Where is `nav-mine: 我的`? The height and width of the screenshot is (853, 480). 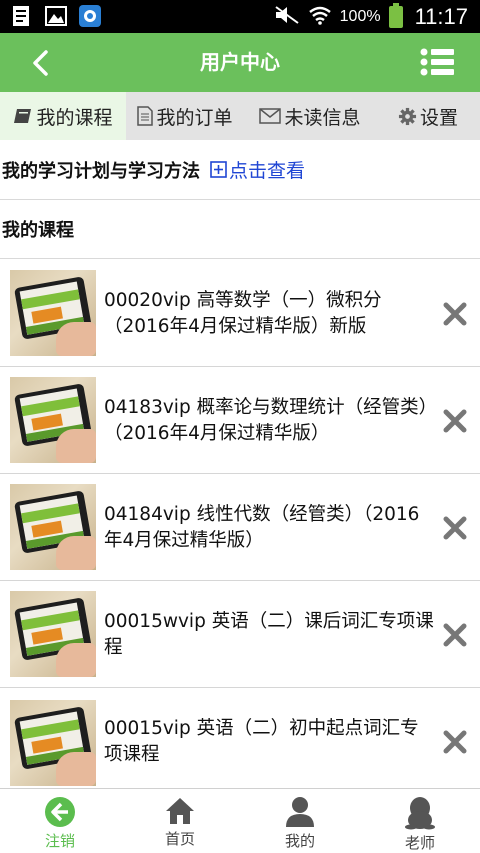
nav-mine: 我的 is located at coordinates (300, 821).